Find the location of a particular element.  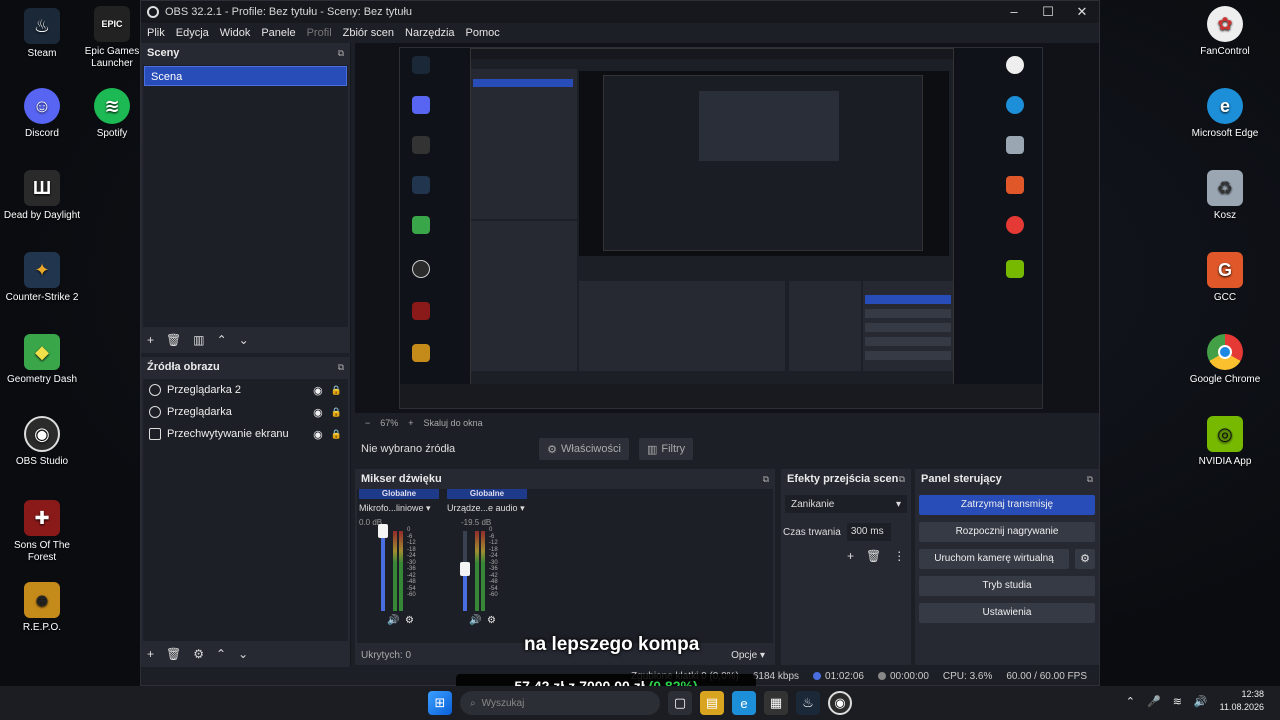

desktop-icon-repo: ☻ R.E.P.O. is located at coordinates (42, 608).